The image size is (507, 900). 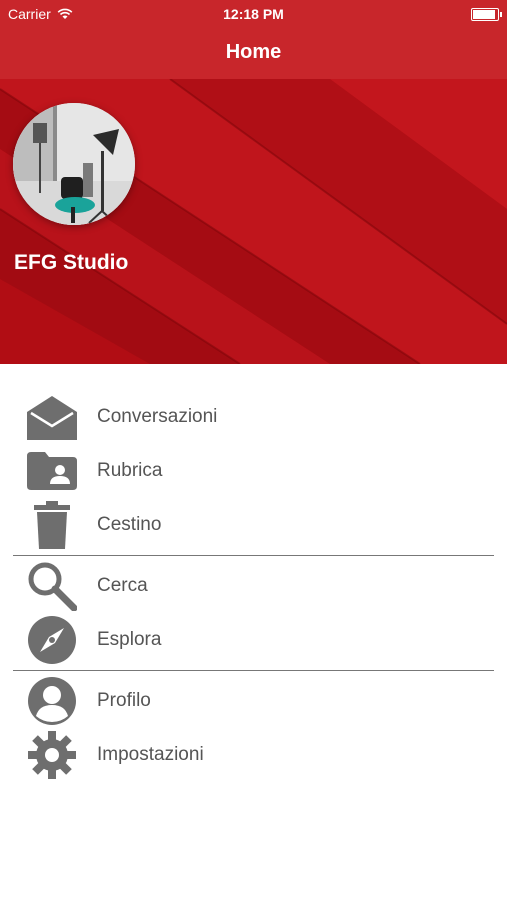 I want to click on menu-item-label: Conversazioni, so click(x=157, y=416).